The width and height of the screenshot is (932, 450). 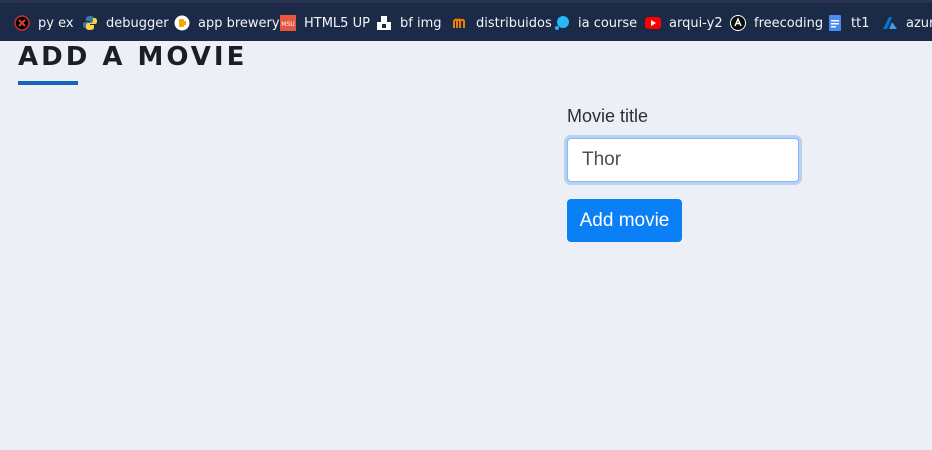 I want to click on bookmark-azure: azure, so click(x=907, y=23).